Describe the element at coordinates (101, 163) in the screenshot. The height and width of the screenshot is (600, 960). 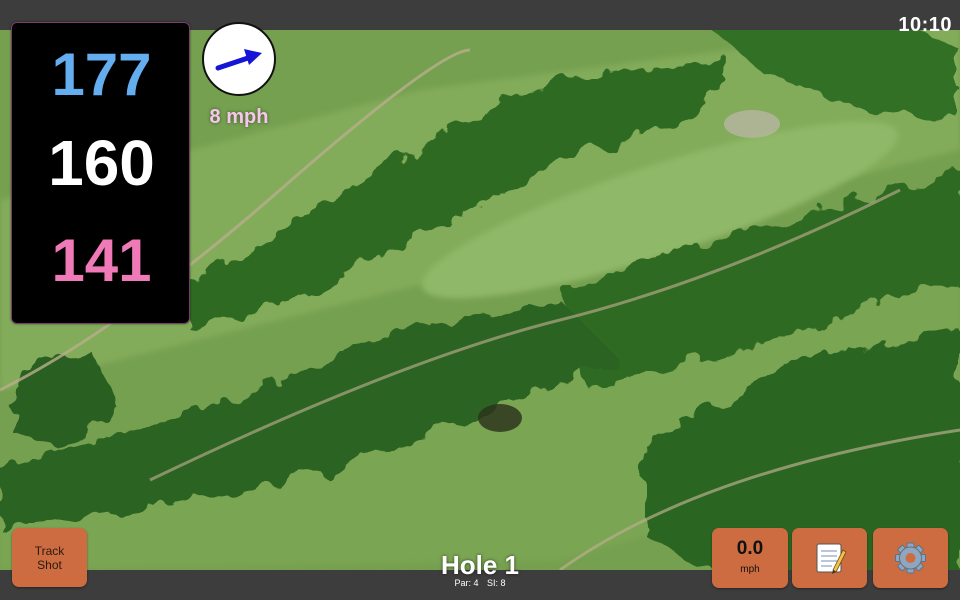
I see `center-yardage: 160` at that location.